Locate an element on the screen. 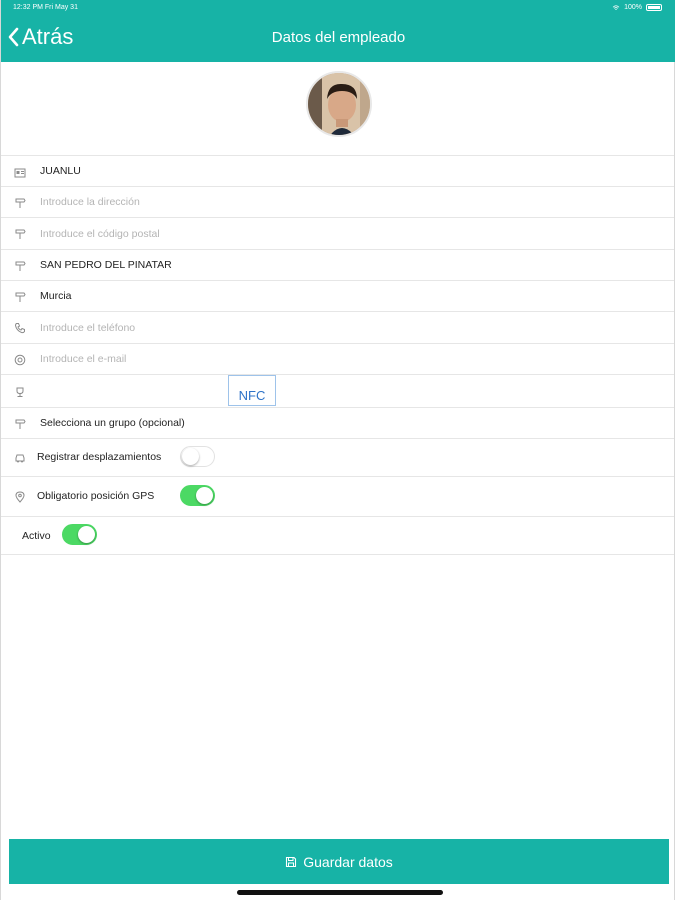 Image resolution: width=675 pixels, height=900 pixels. address-input is located at coordinates (320, 202).